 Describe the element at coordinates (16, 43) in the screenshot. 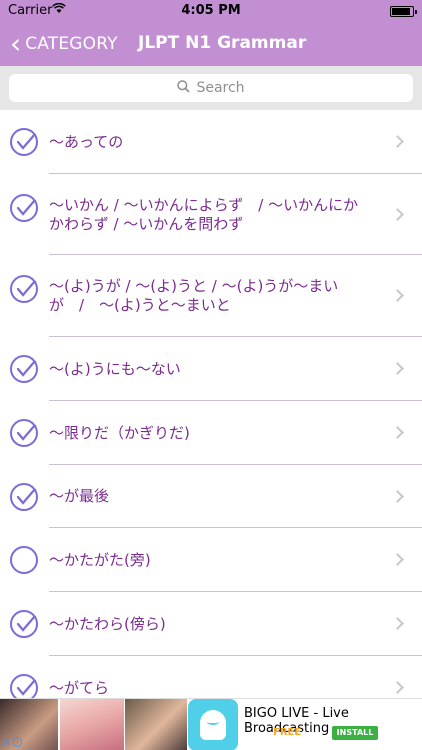

I see `chevron-left-icon: ‹` at that location.